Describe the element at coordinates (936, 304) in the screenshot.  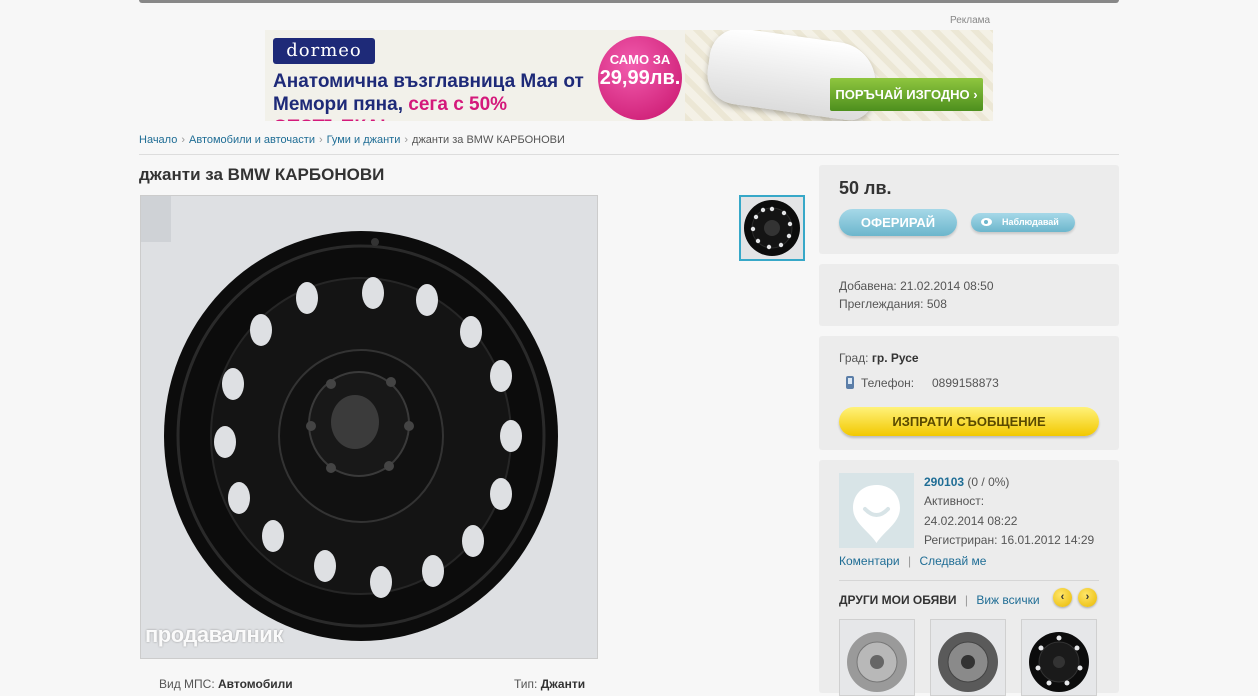
I see `views-value: 508` at that location.